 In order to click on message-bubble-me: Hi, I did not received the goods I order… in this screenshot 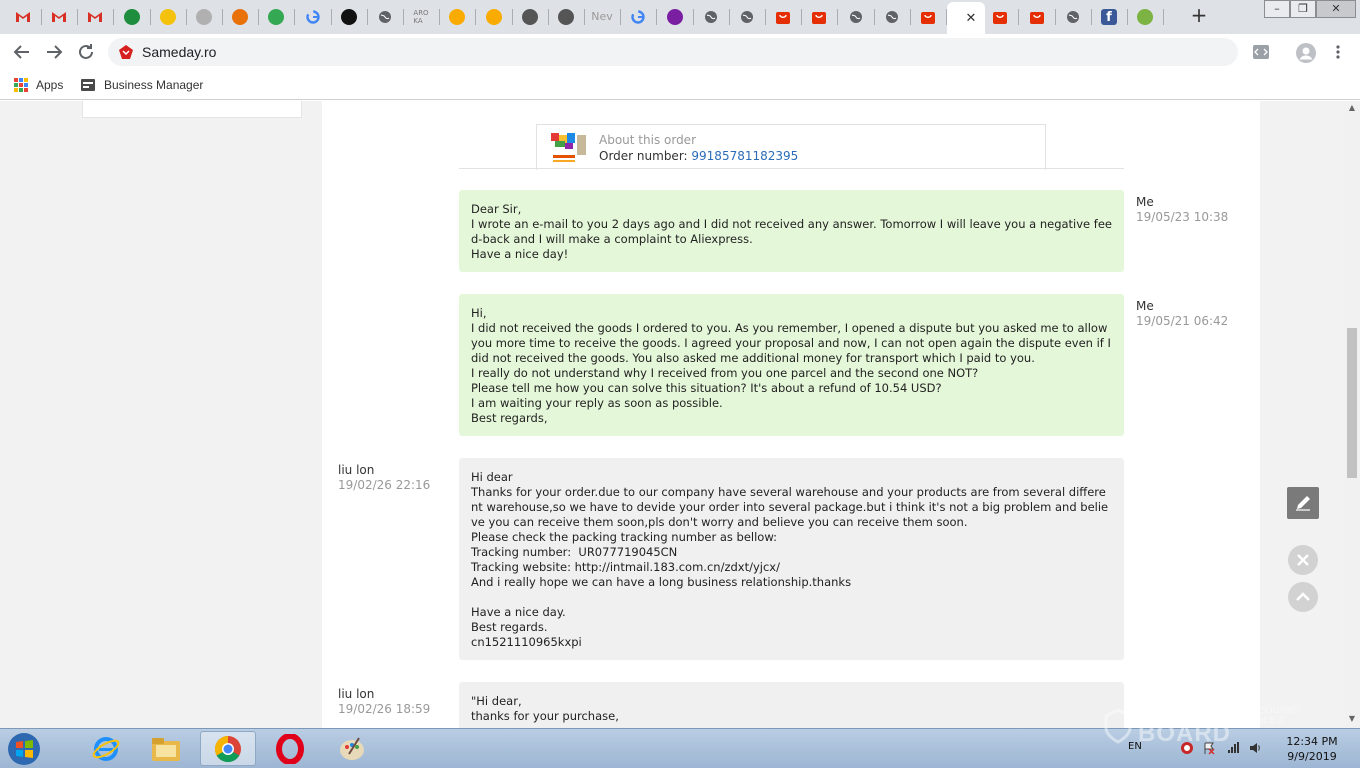, I will do `click(791, 365)`.